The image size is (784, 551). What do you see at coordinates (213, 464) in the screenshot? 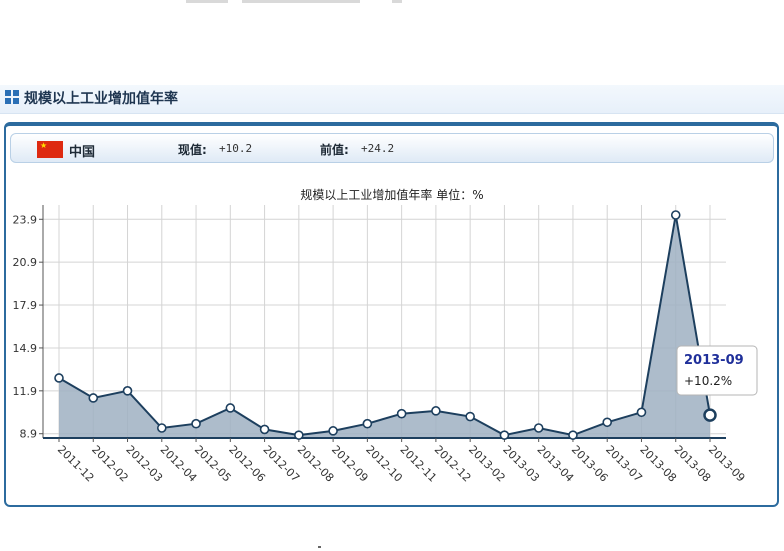
I see `x-tick-label: 2012-05` at bounding box center [213, 464].